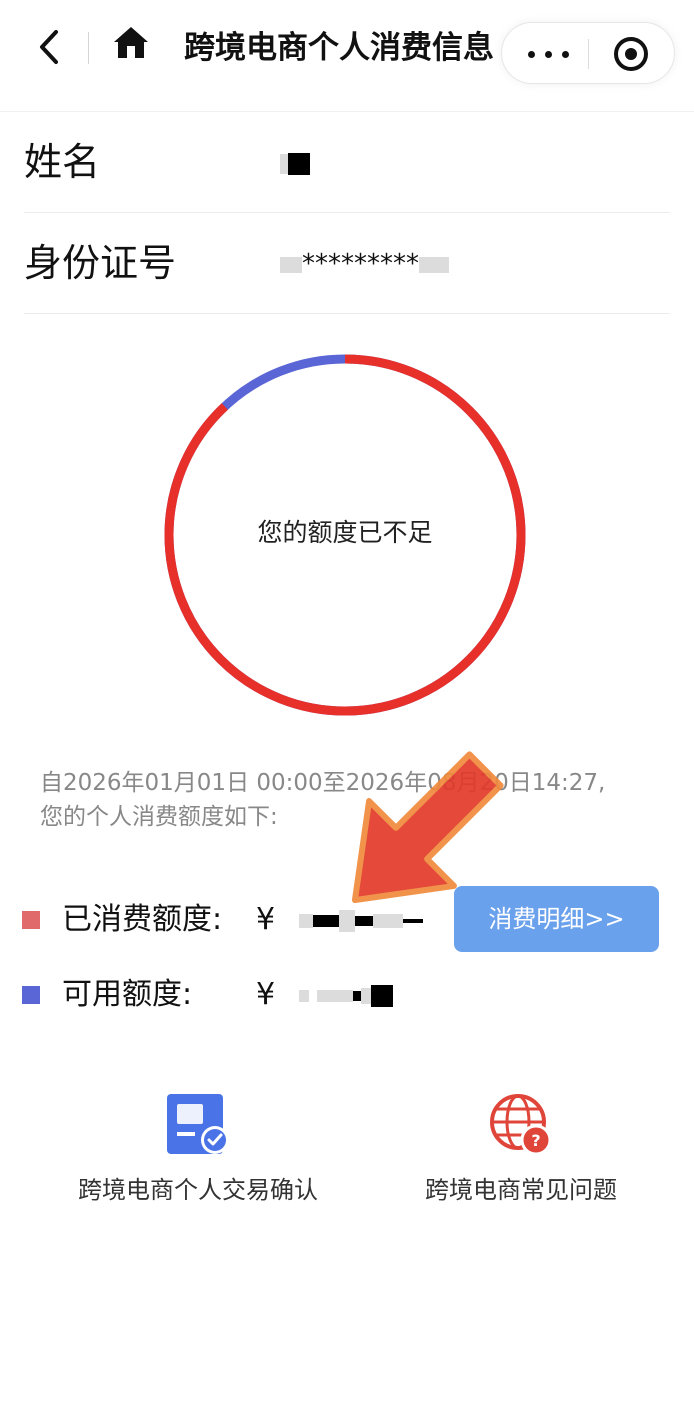  Describe the element at coordinates (347, 163) in the screenshot. I see `name-row: 姓名` at that location.